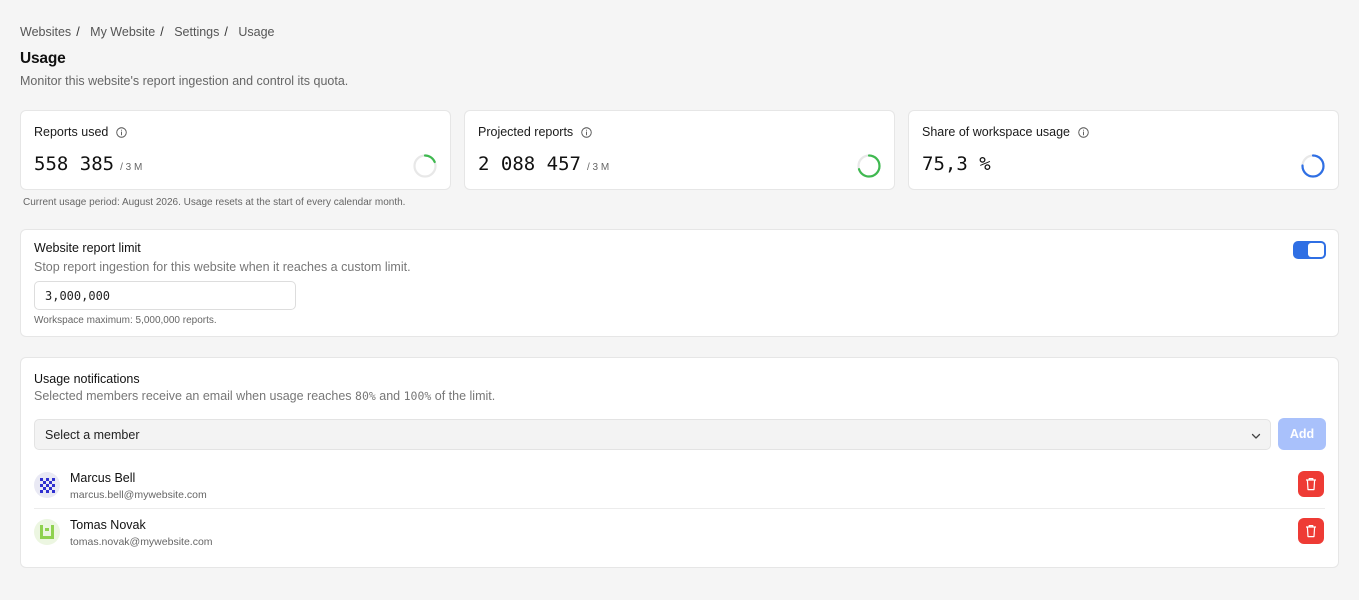  Describe the element at coordinates (92, 435) in the screenshot. I see `member-select-value: Select a member` at that location.